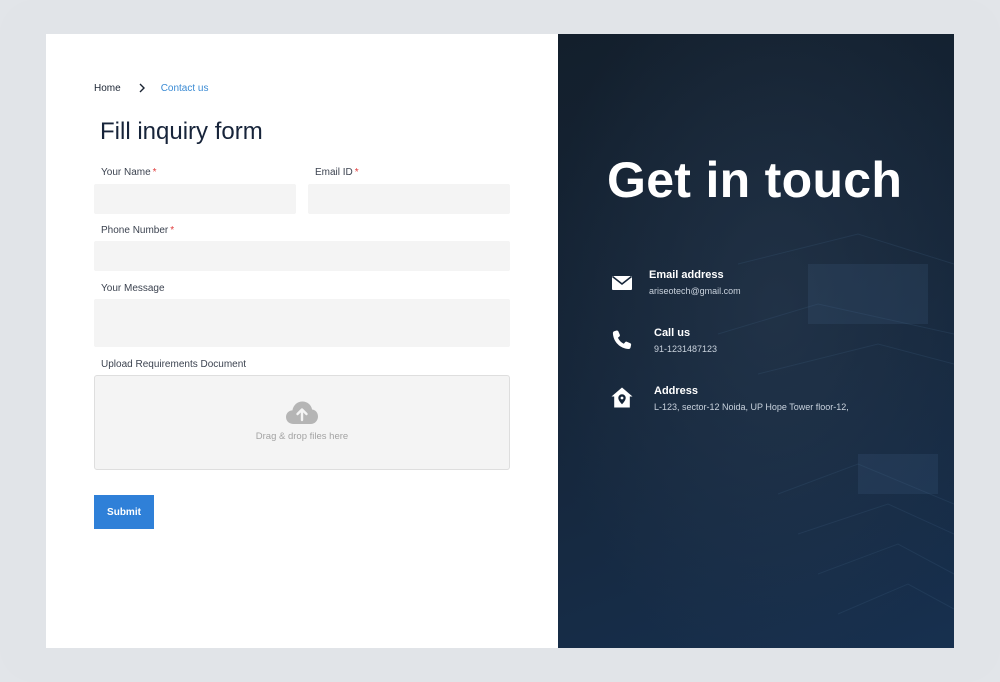 The width and height of the screenshot is (1000, 682). I want to click on home-location-icon, so click(622, 398).